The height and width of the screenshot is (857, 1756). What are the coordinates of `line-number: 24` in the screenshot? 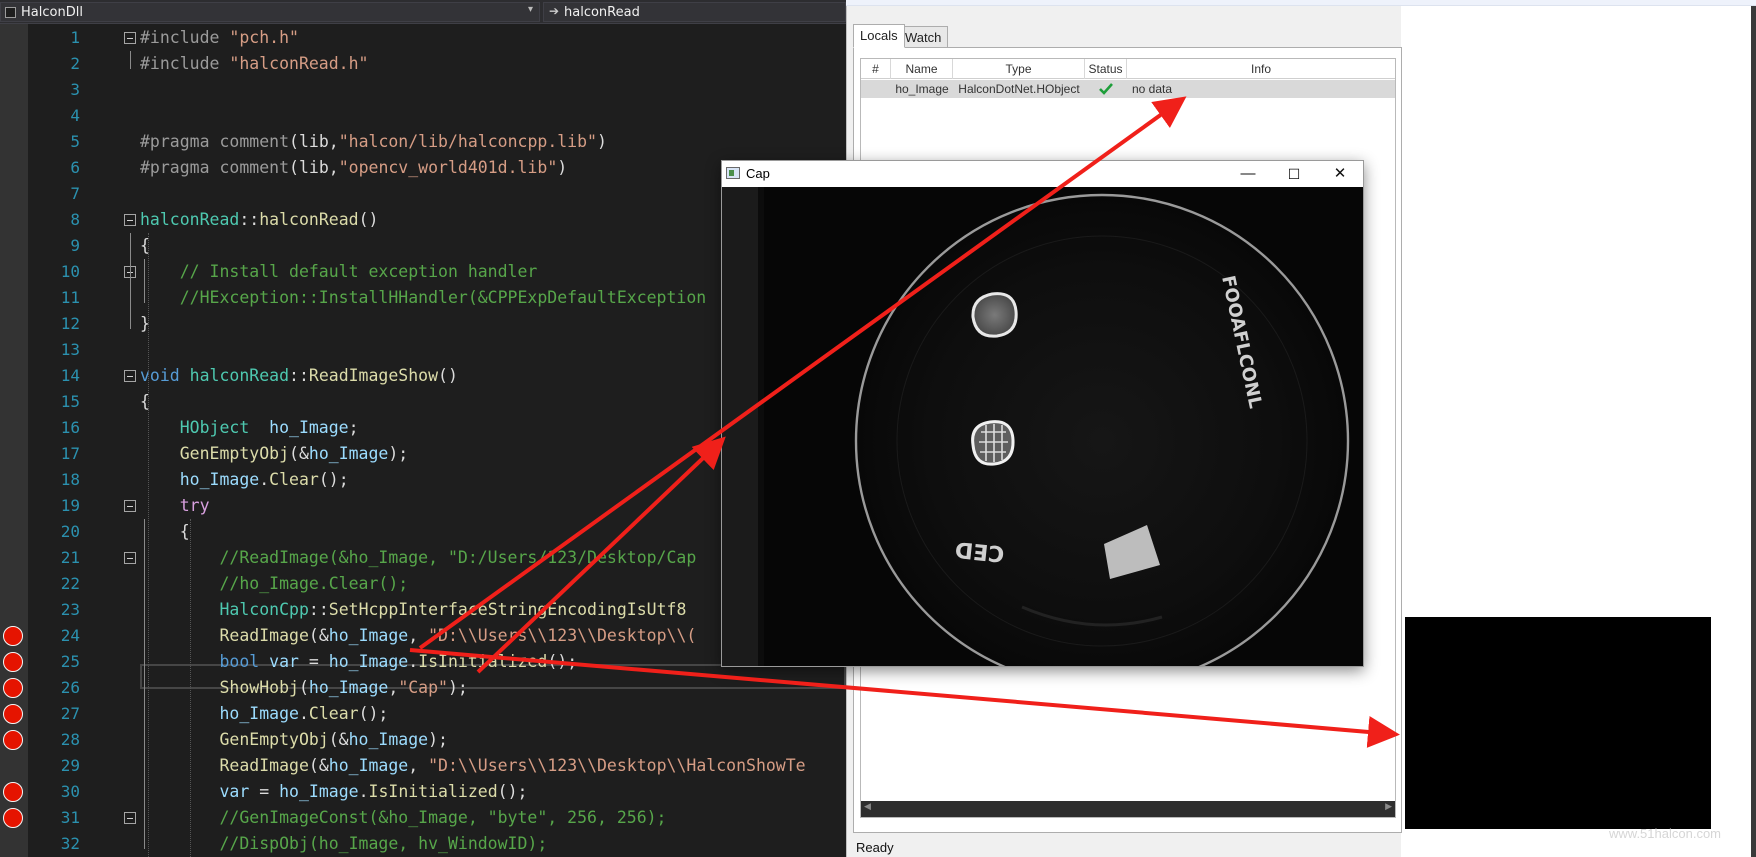 It's located at (70, 635).